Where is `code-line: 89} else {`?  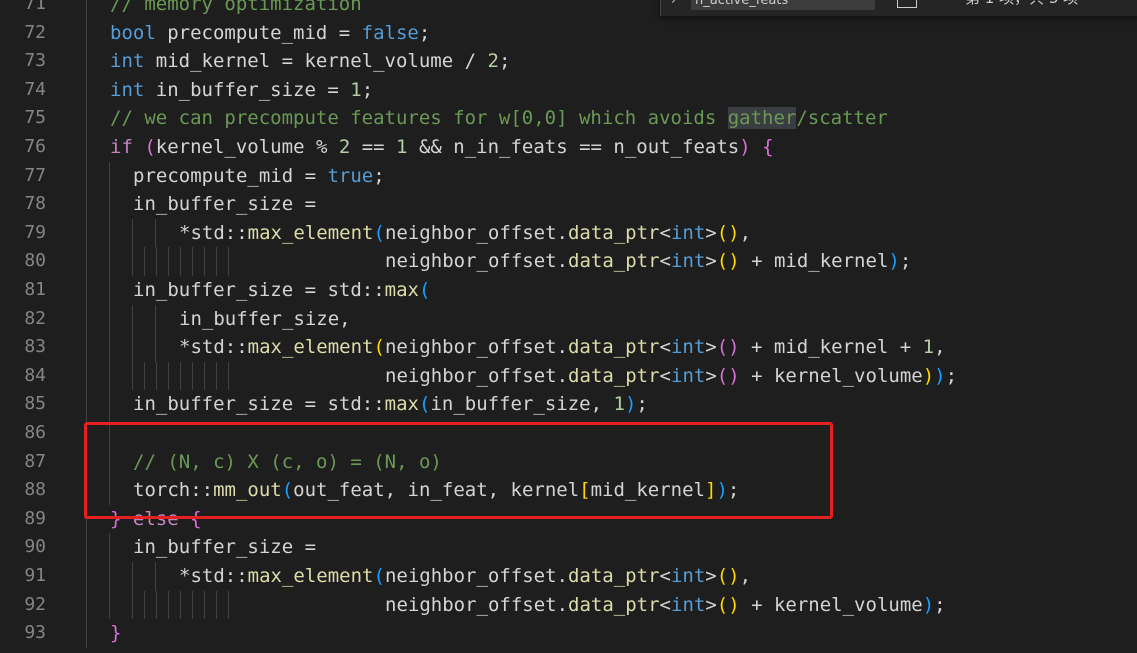
code-line: 89} else { is located at coordinates (568, 519).